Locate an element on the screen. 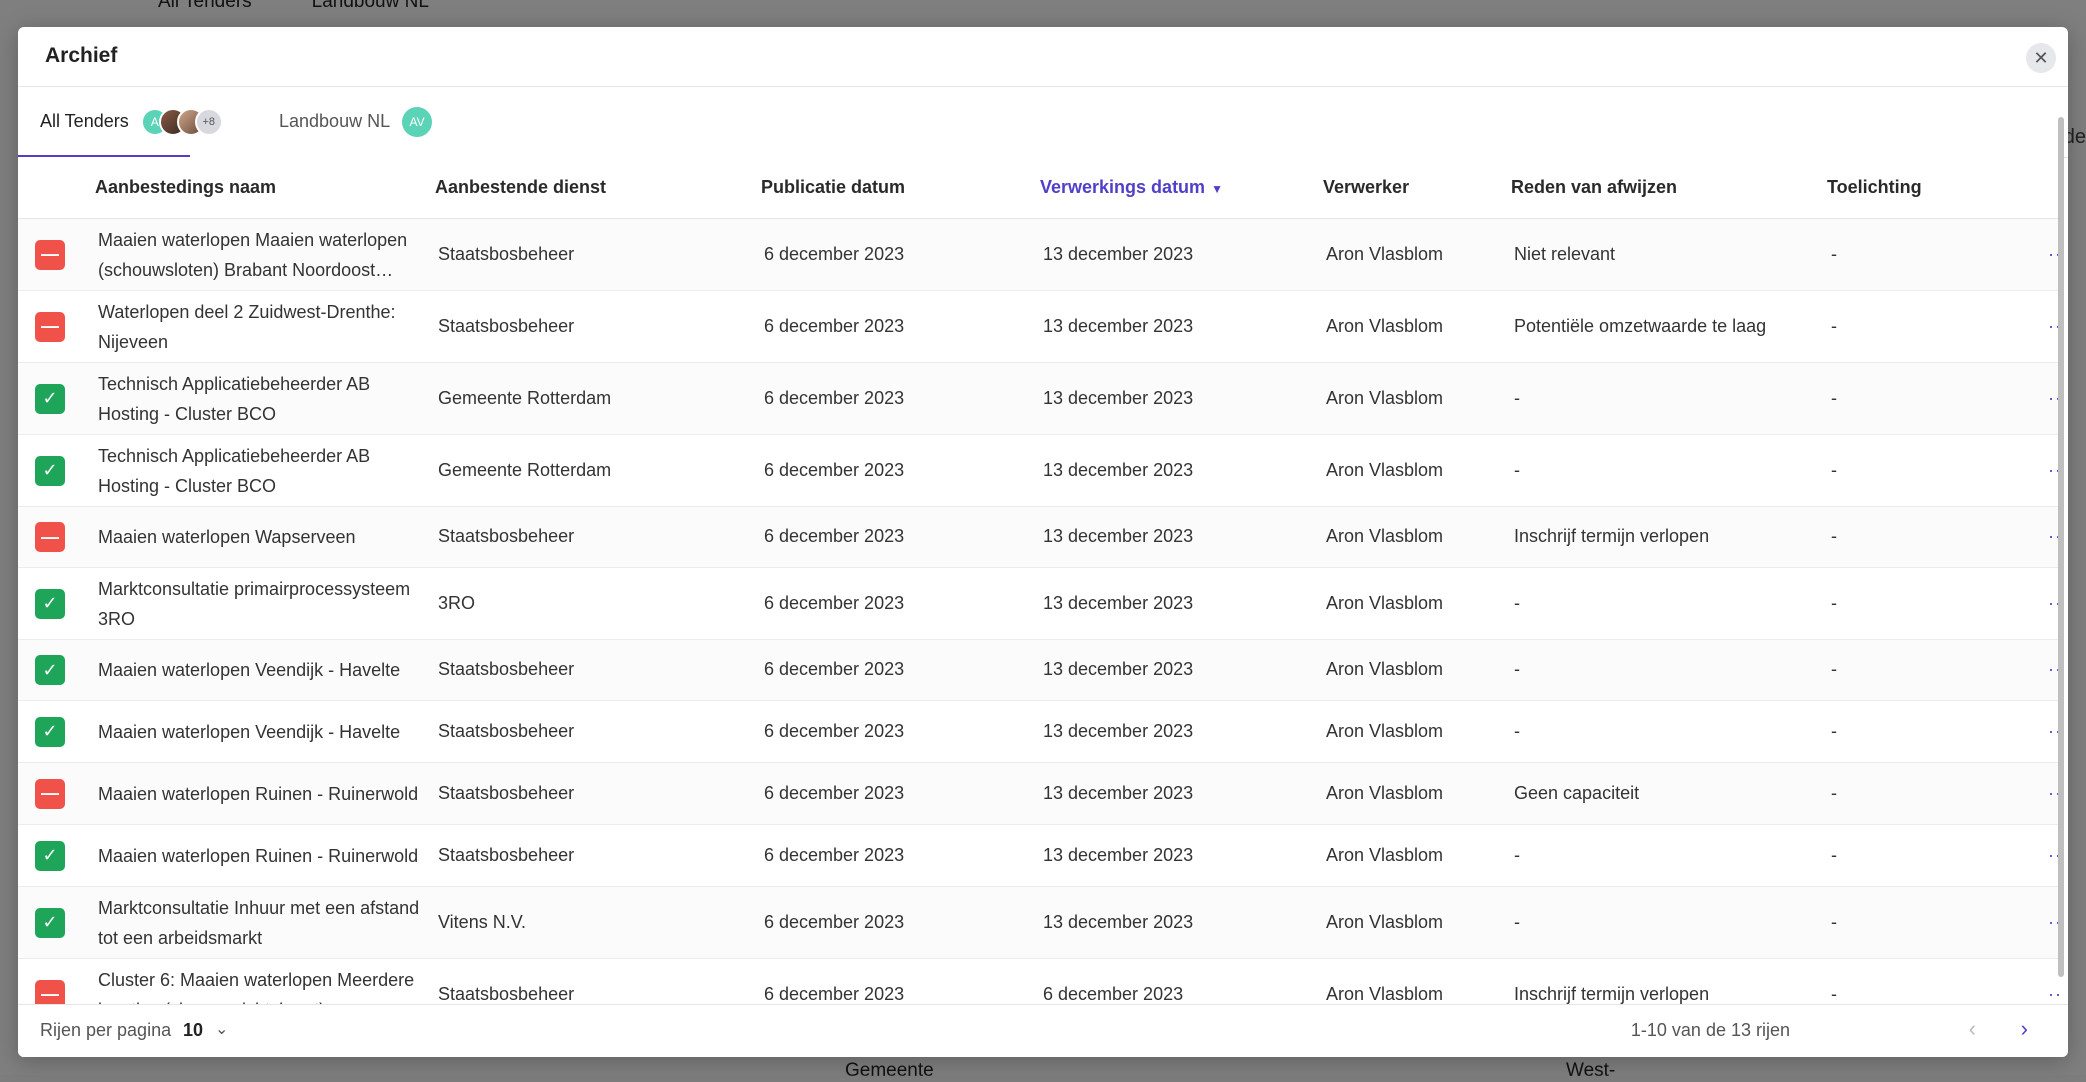  cell-dienst: Vitens N.V. is located at coordinates (482, 921).